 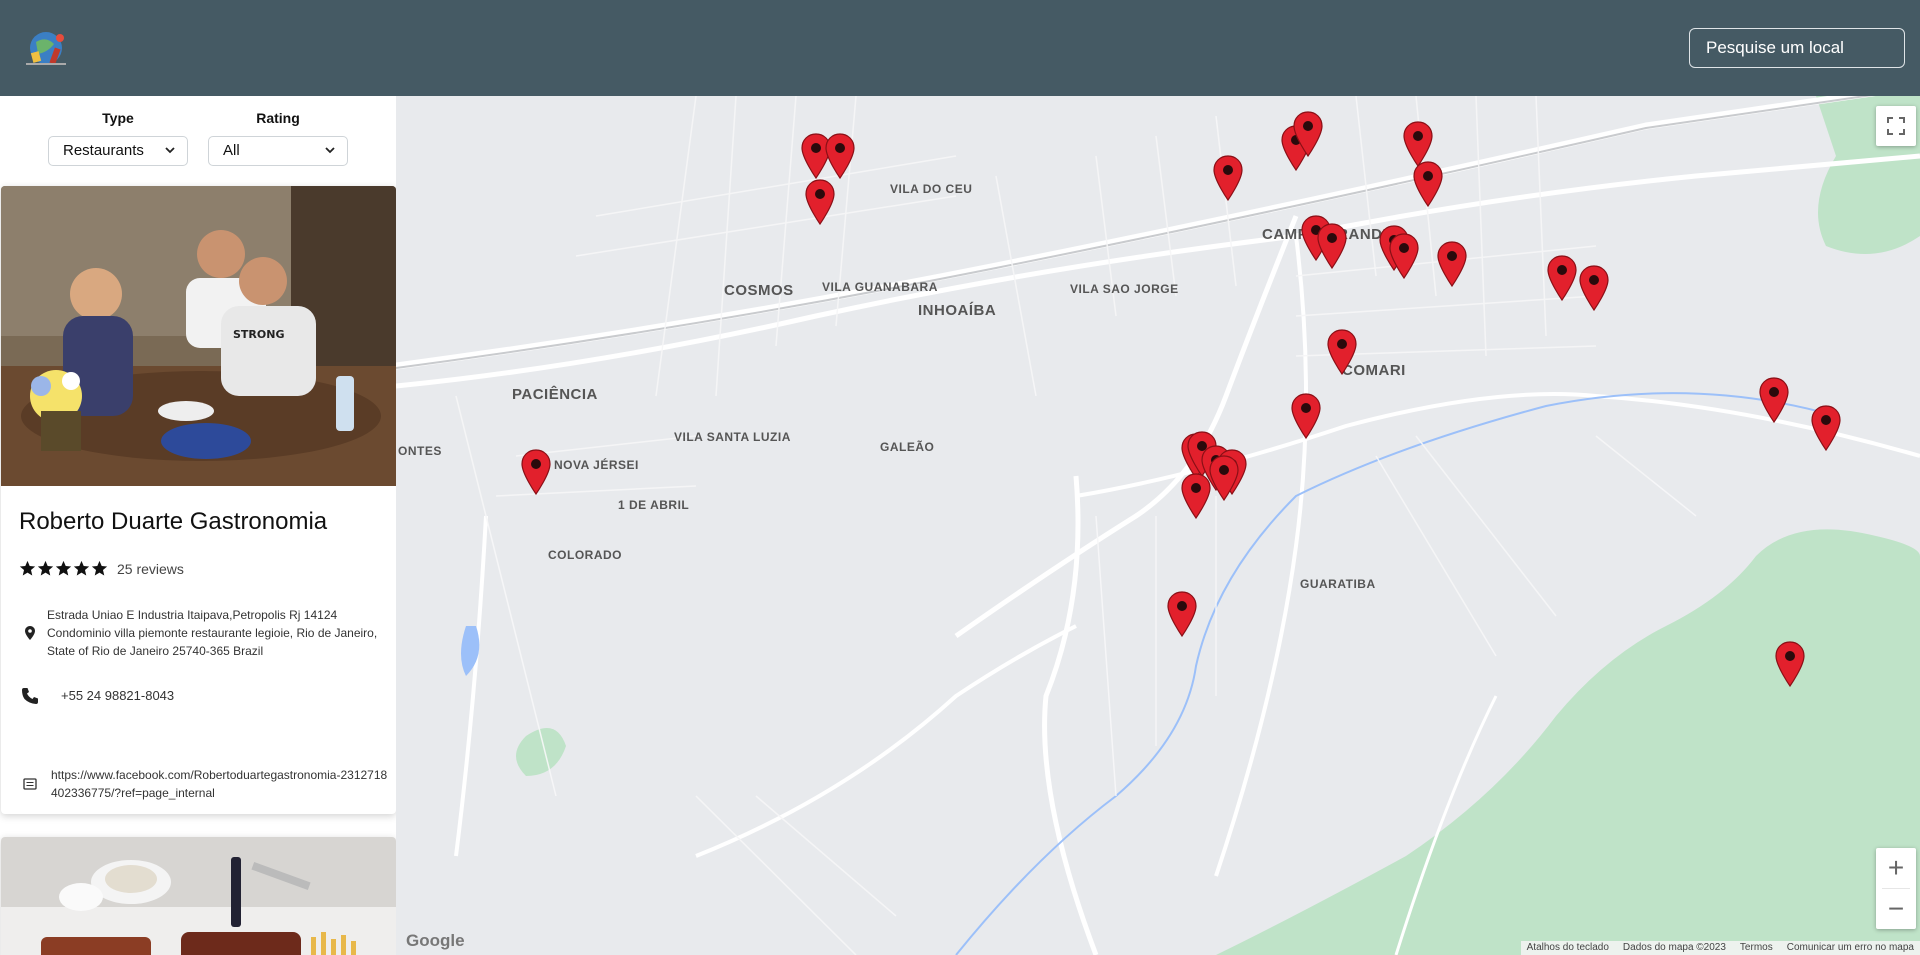 I want to click on map-label-neighborhood: 1 DE ABRIL, so click(x=654, y=505).